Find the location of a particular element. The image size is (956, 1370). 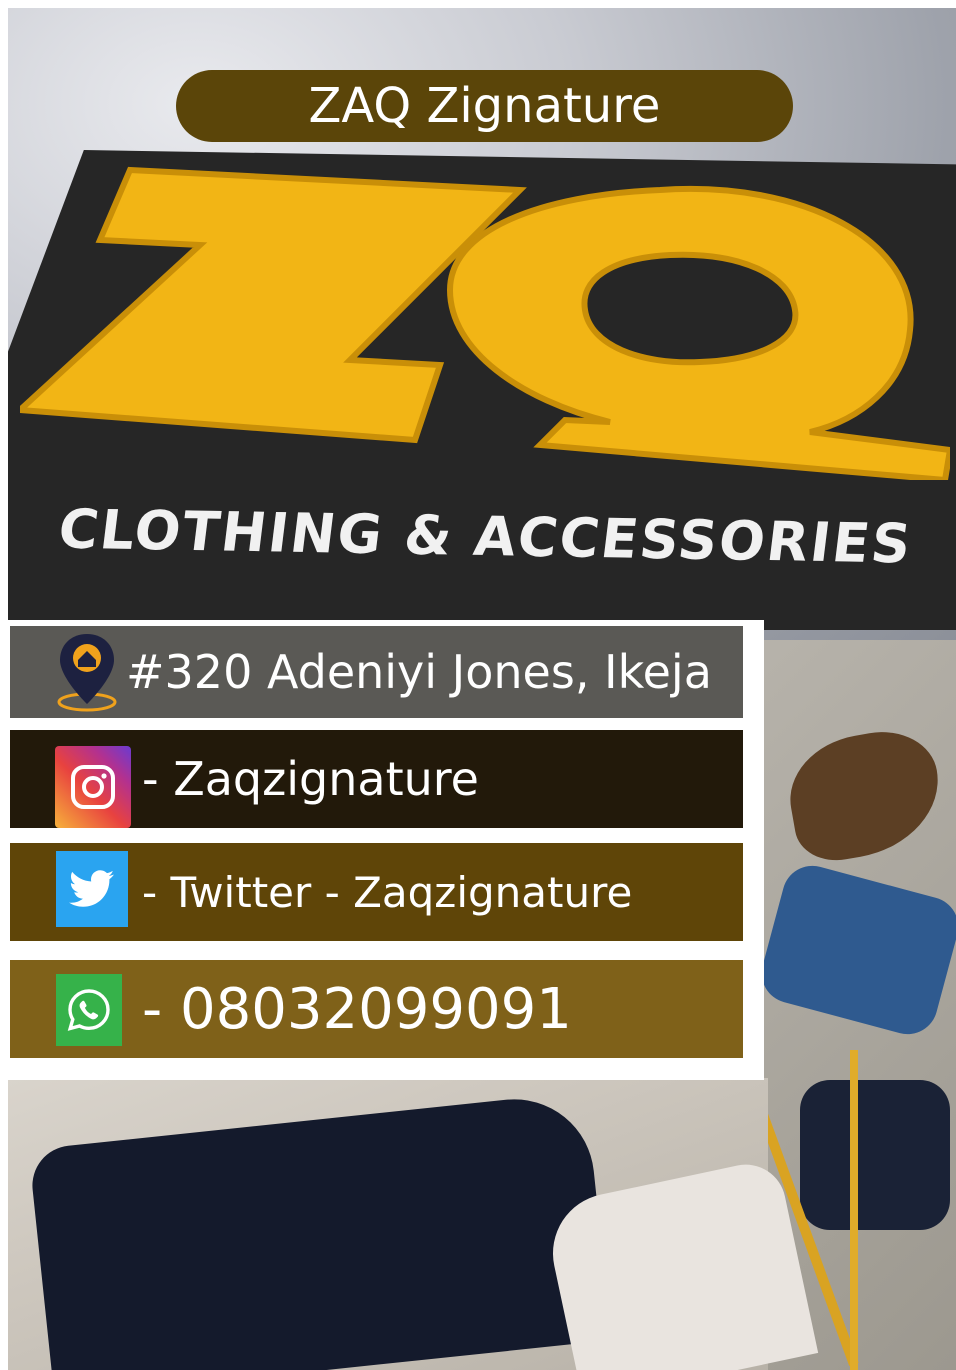

address-row: #320 Adeniyi Jones, Ikeja is located at coordinates (376, 672).